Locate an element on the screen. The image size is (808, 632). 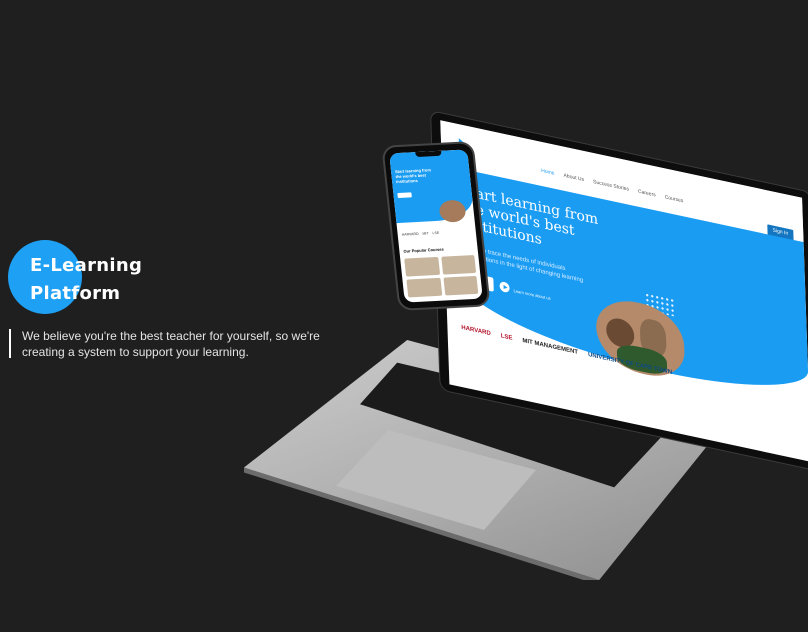
phone-logo-mit: MIT is located at coordinates (425, 233).